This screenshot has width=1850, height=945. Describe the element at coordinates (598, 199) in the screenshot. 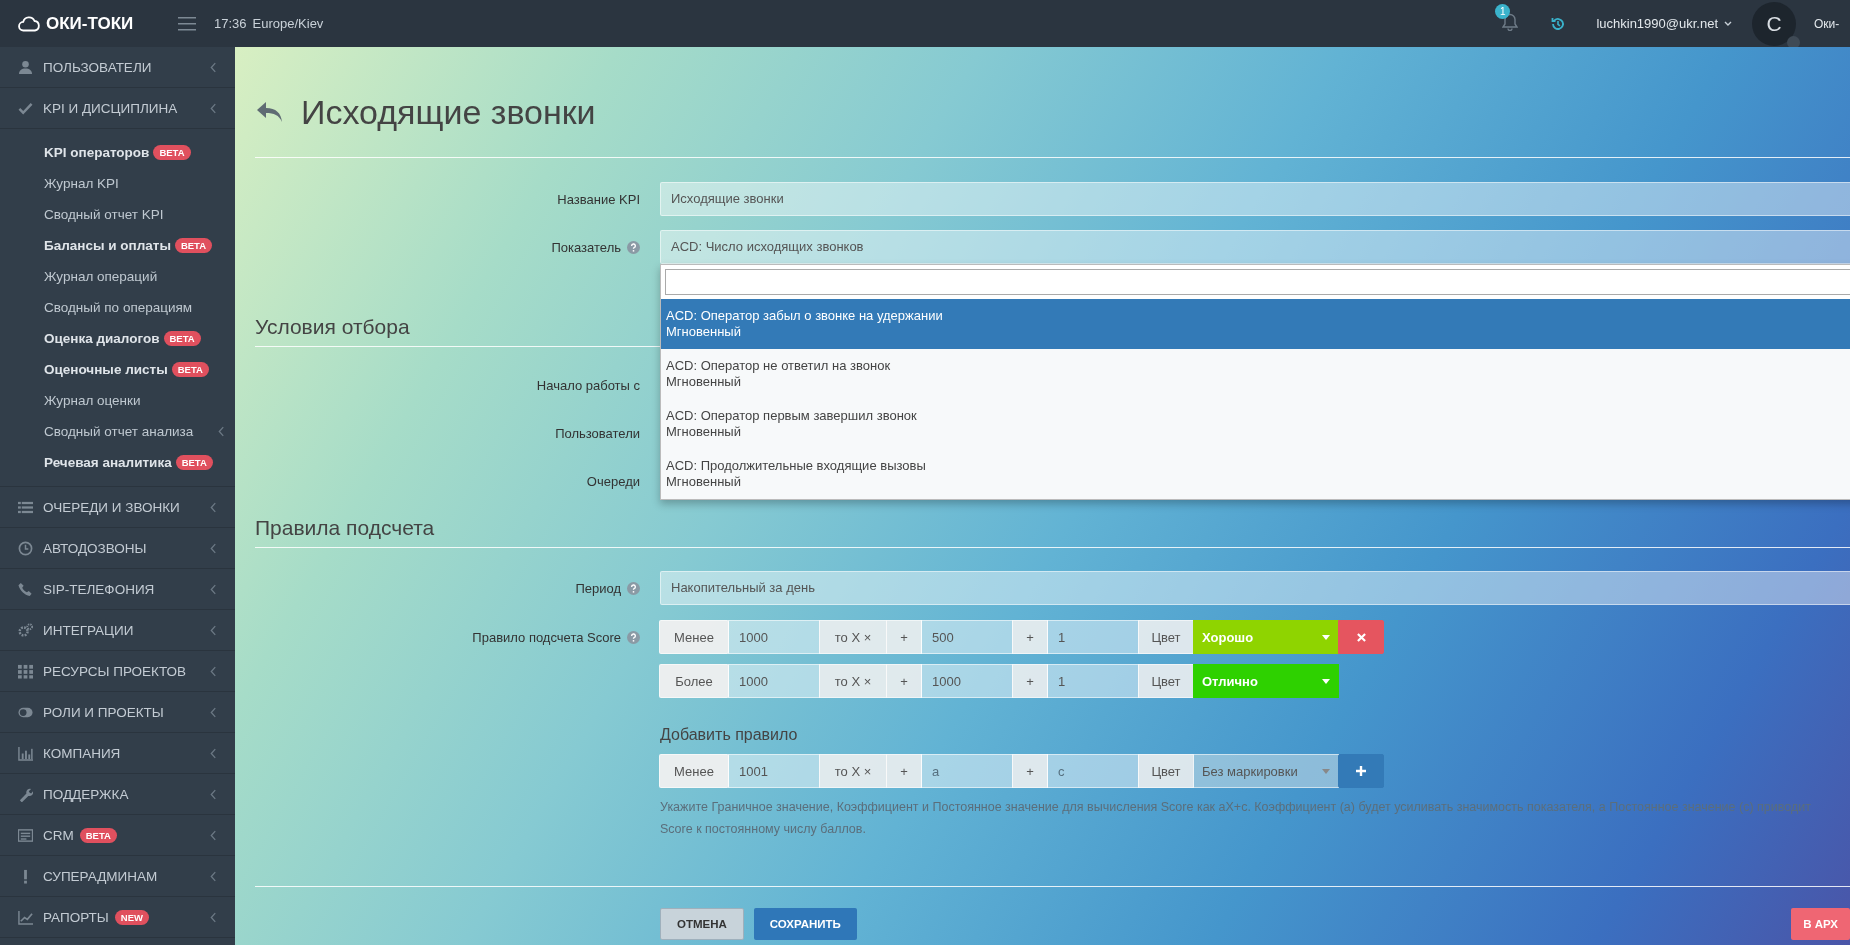

I see `field-label: Название KPI` at that location.